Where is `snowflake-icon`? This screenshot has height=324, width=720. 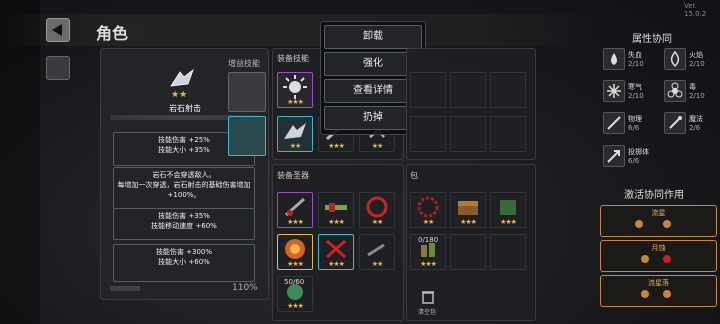
snowflake-icon is located at coordinates (614, 91).